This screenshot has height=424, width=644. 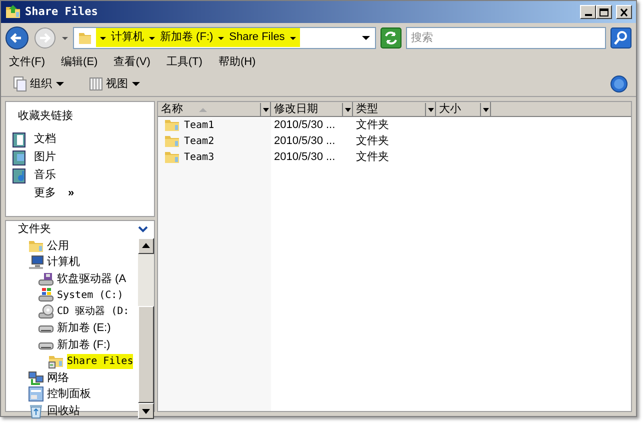 I want to click on music-icon, so click(x=20, y=176).